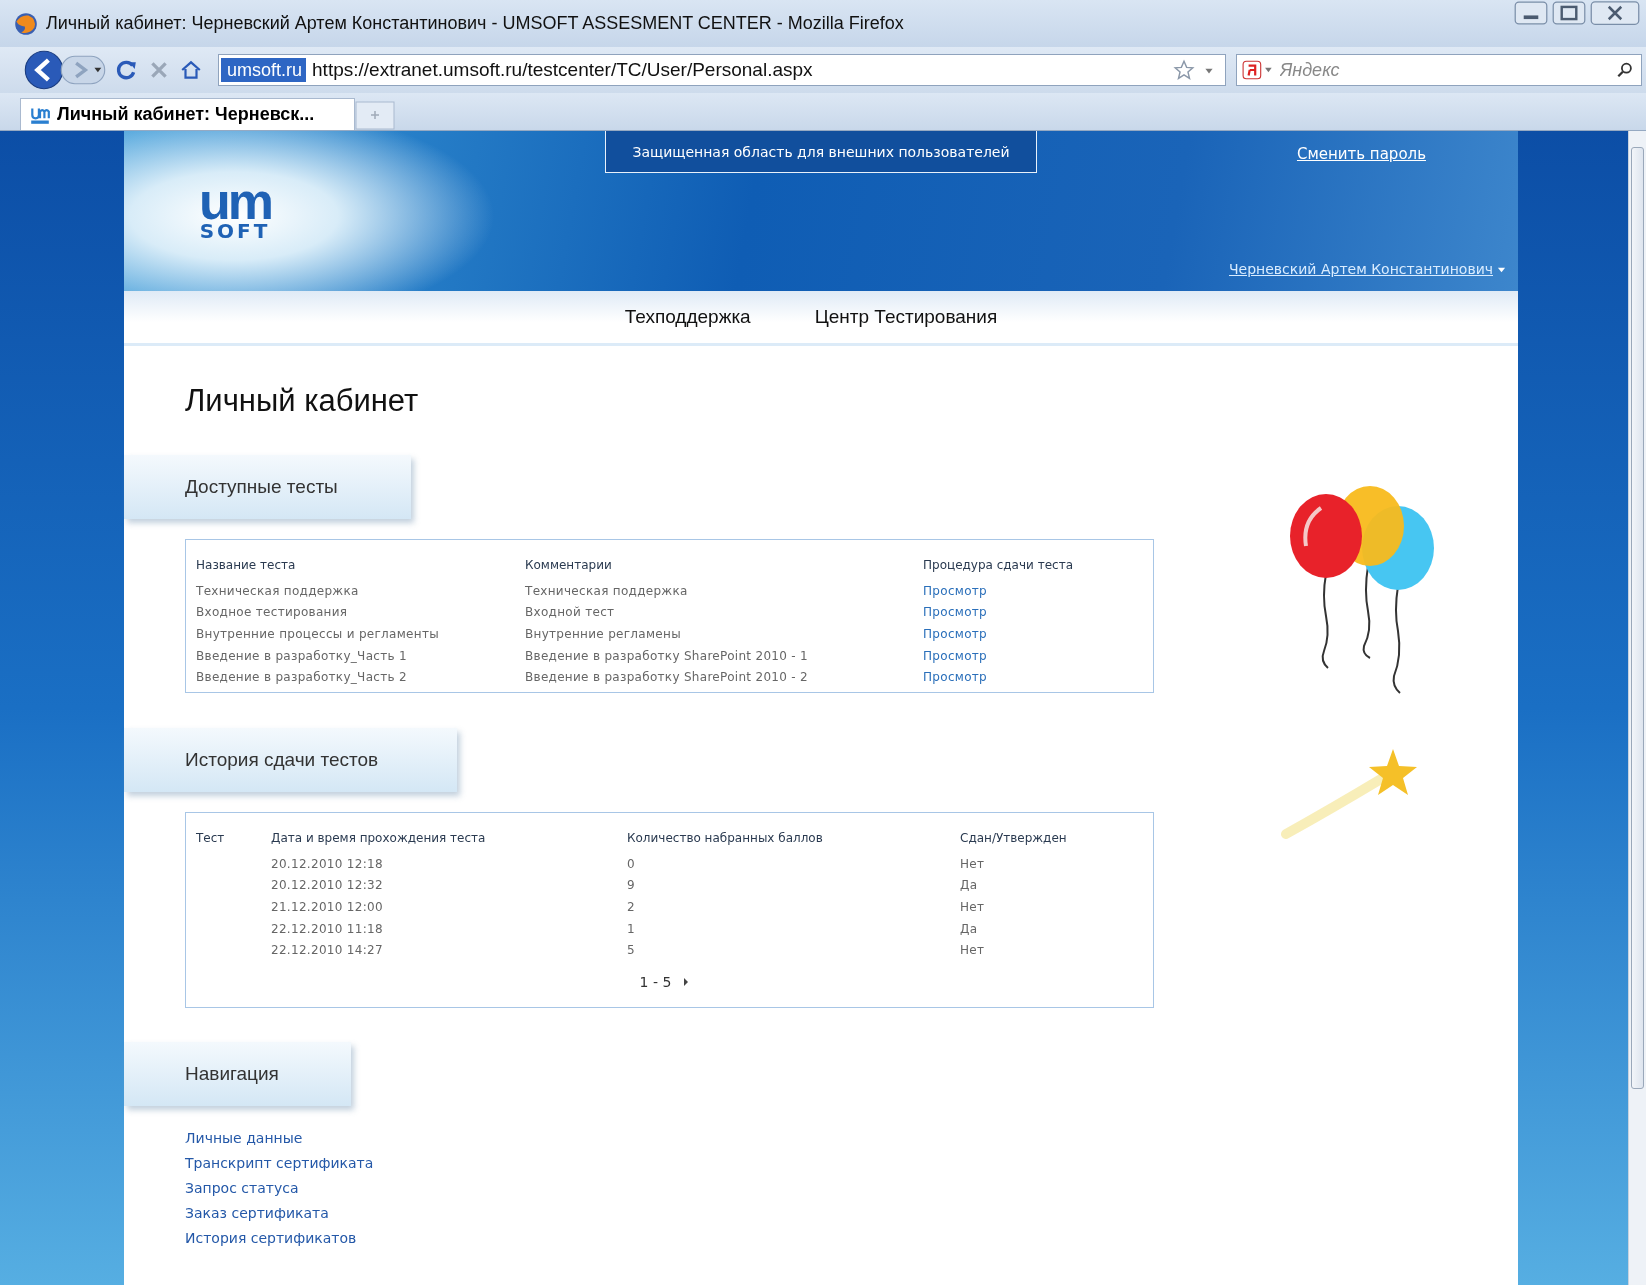 This screenshot has height=1285, width=1646. What do you see at coordinates (264, 70) in the screenshot?
I see `site-identity-badge: umsoft.ru` at bounding box center [264, 70].